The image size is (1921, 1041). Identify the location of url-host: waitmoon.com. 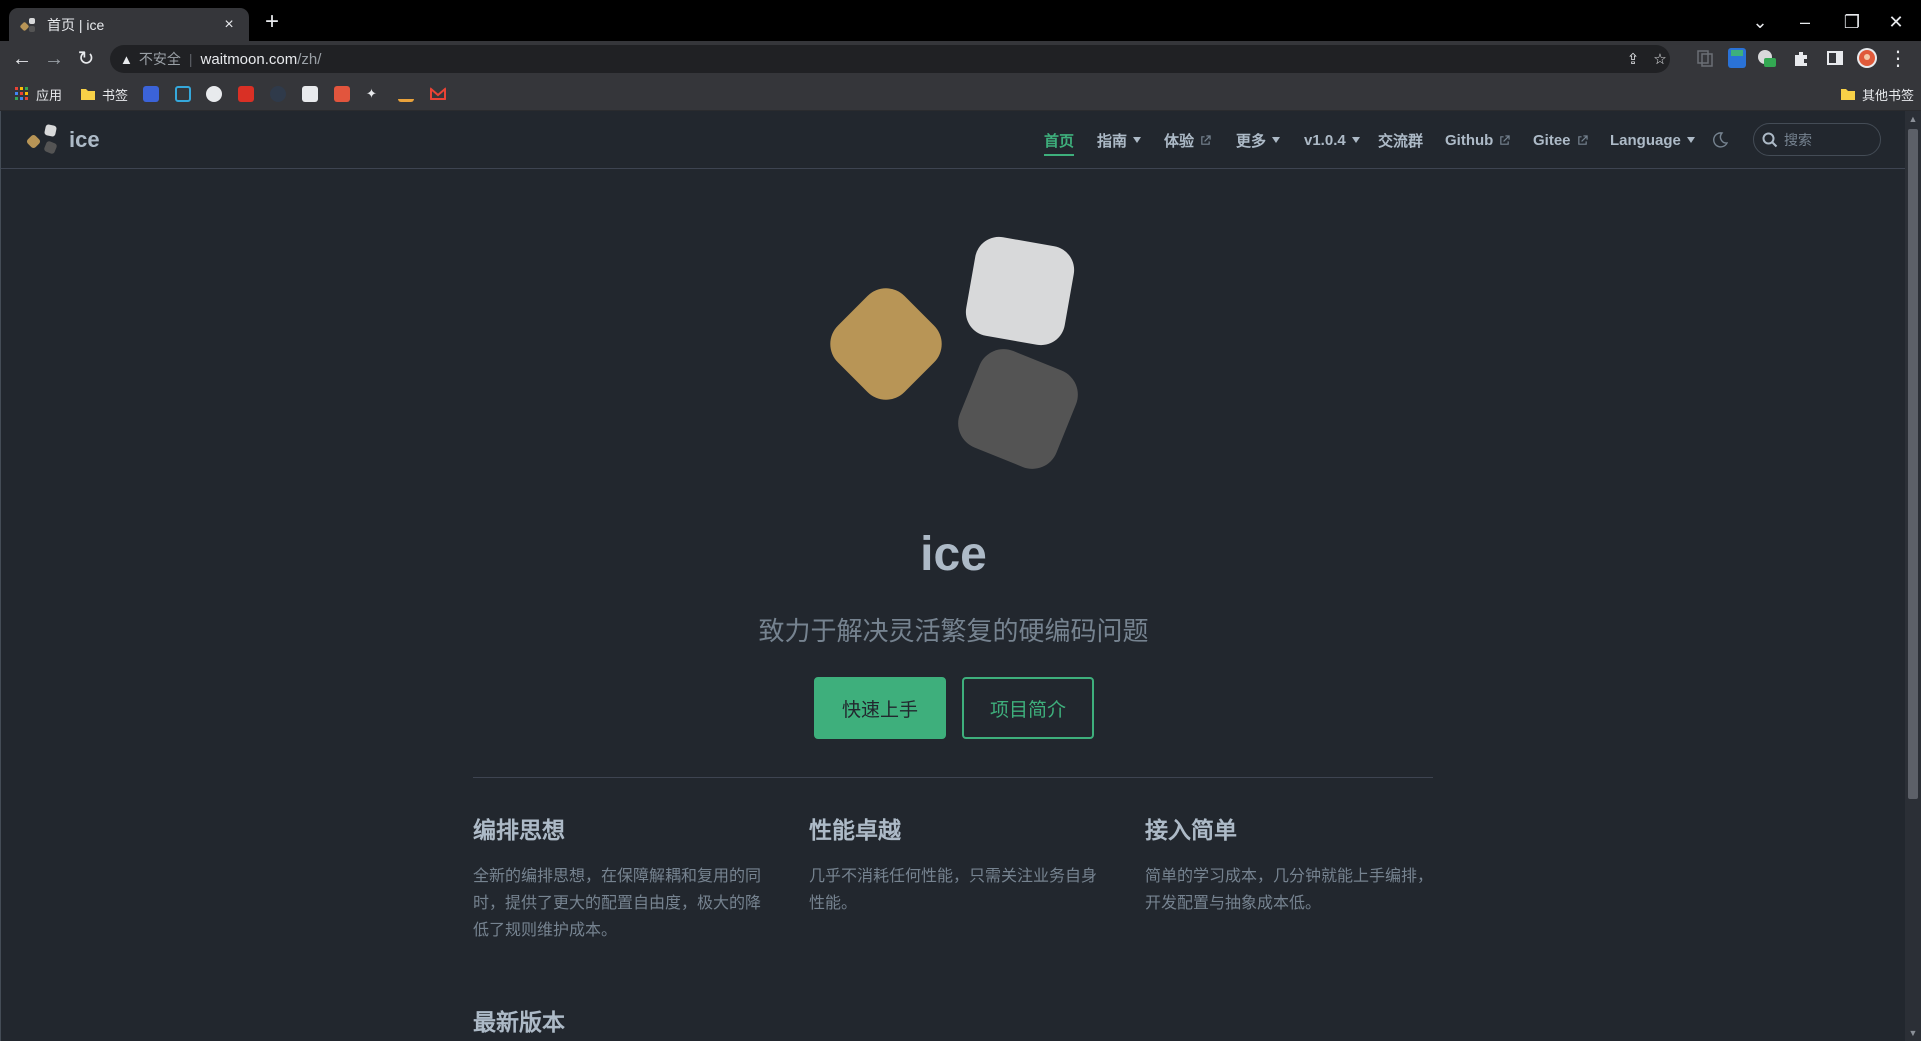
(249, 59).